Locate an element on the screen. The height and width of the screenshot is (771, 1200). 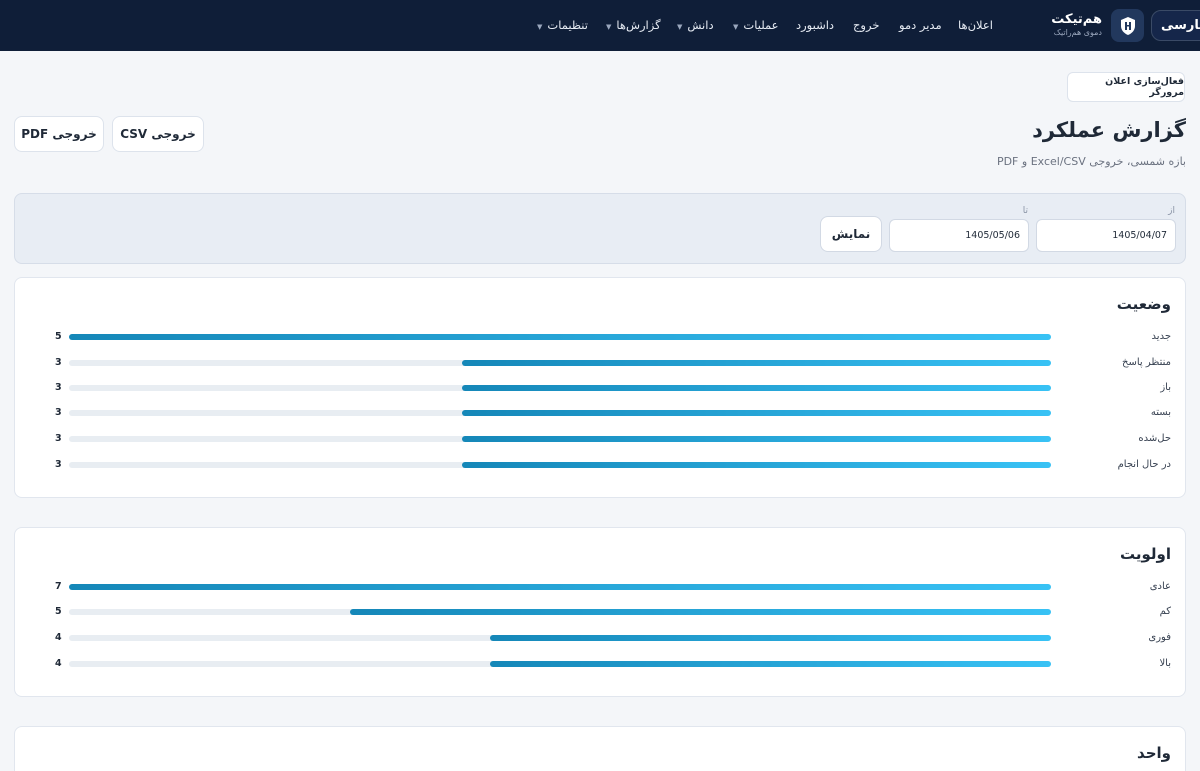
nav-label: گزارش‌ها is located at coordinates (638, 25).